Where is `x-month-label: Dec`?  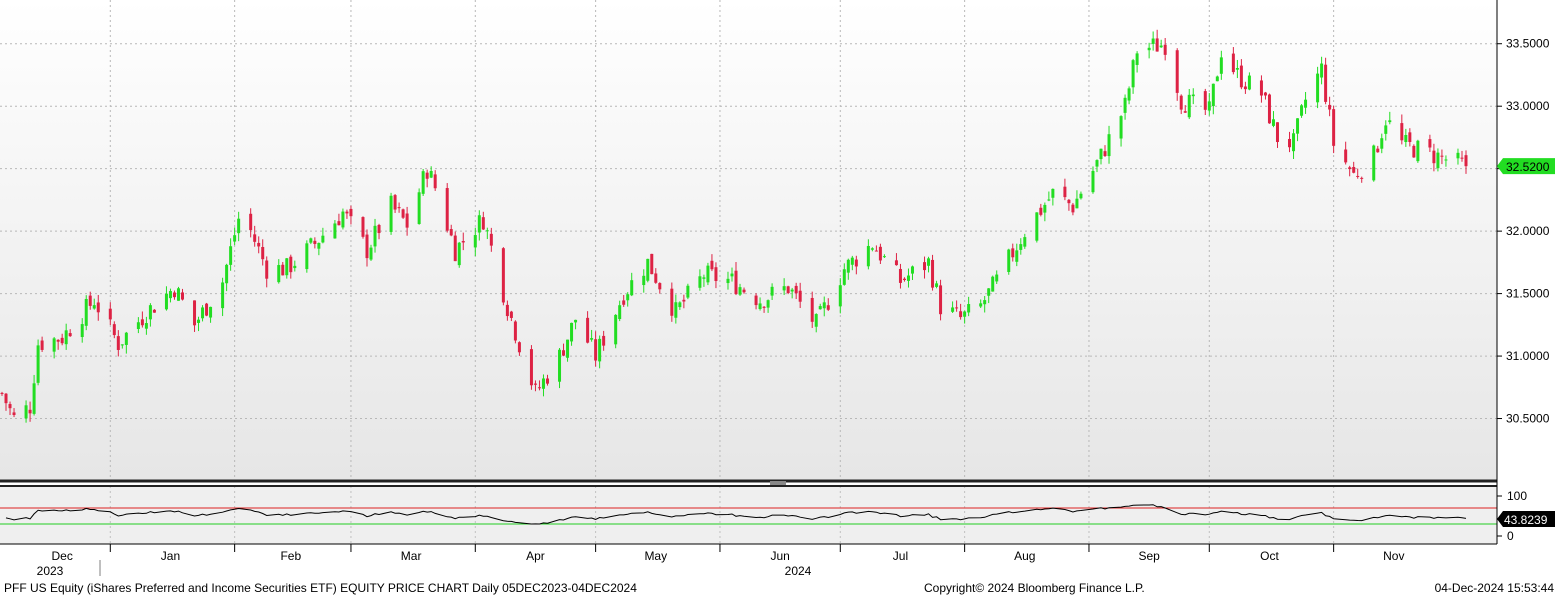
x-month-label: Dec is located at coordinates (61, 556).